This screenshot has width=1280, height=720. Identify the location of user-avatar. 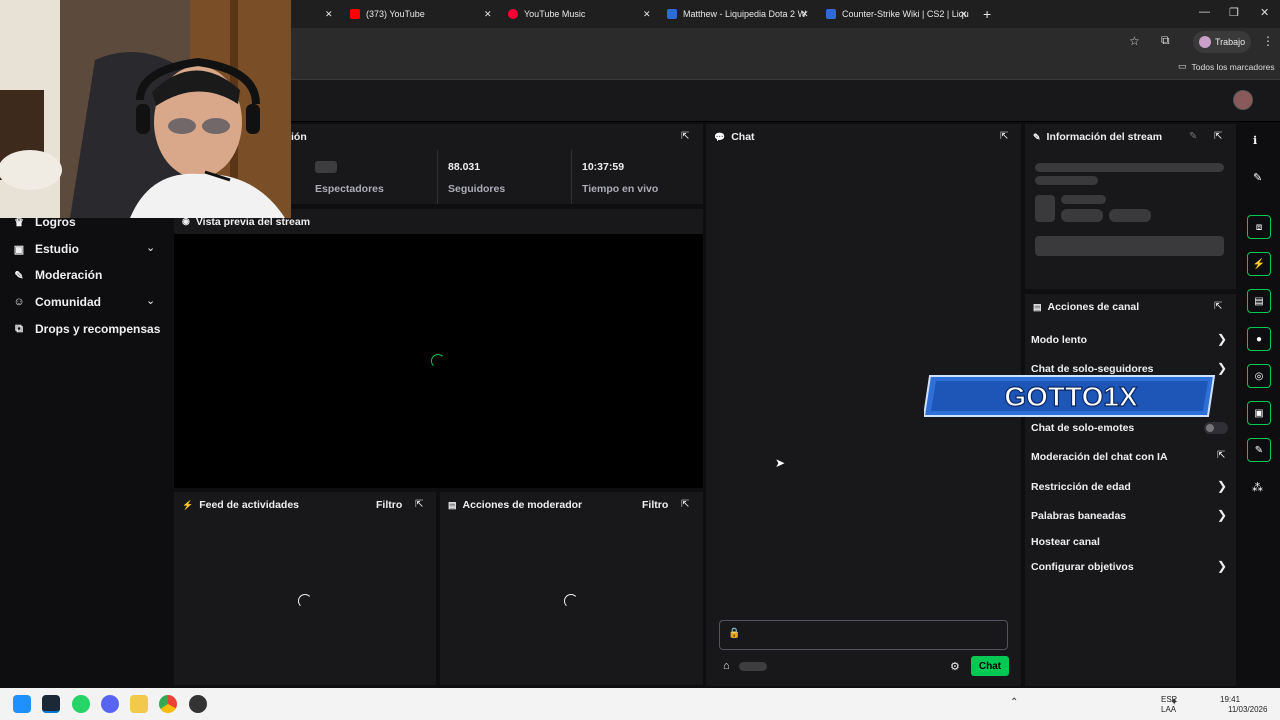
(1243, 100).